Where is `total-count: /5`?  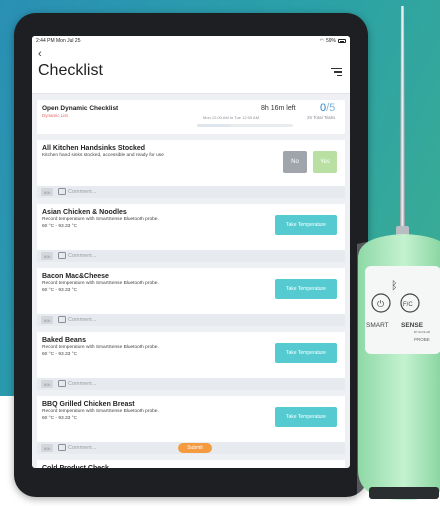
total-count: /5 is located at coordinates (331, 108).